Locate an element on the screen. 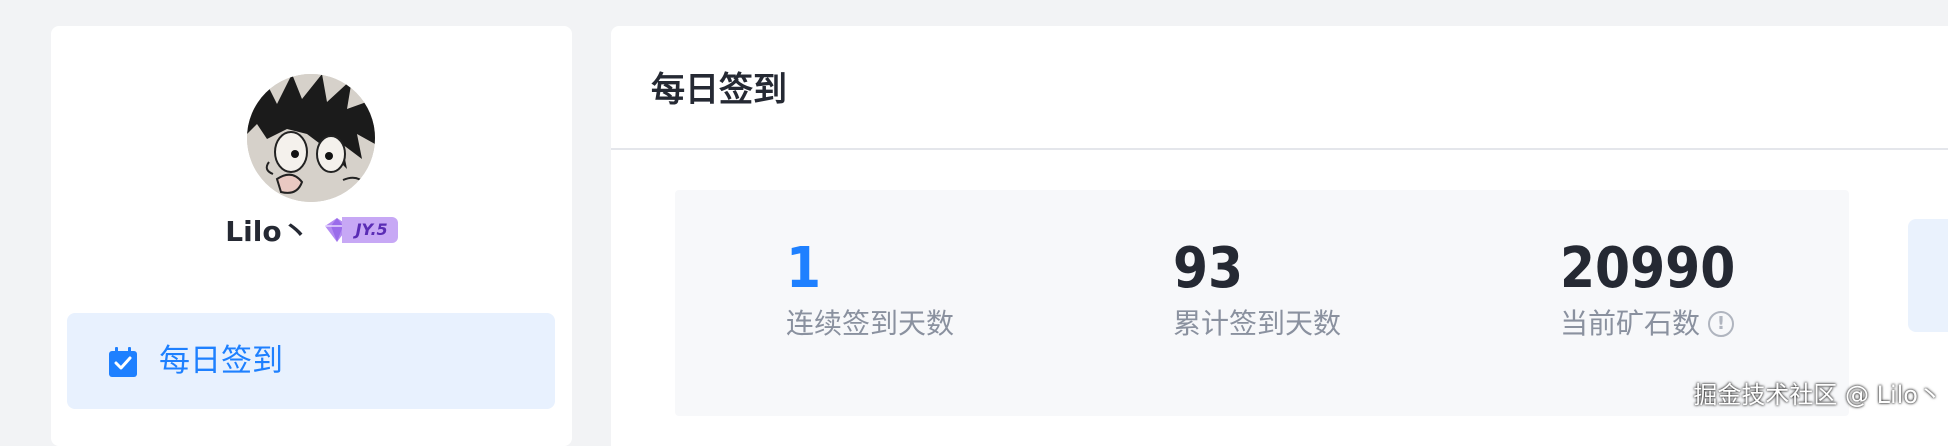 This screenshot has width=1948, height=446. page-title: 每日签到 is located at coordinates (719, 90).